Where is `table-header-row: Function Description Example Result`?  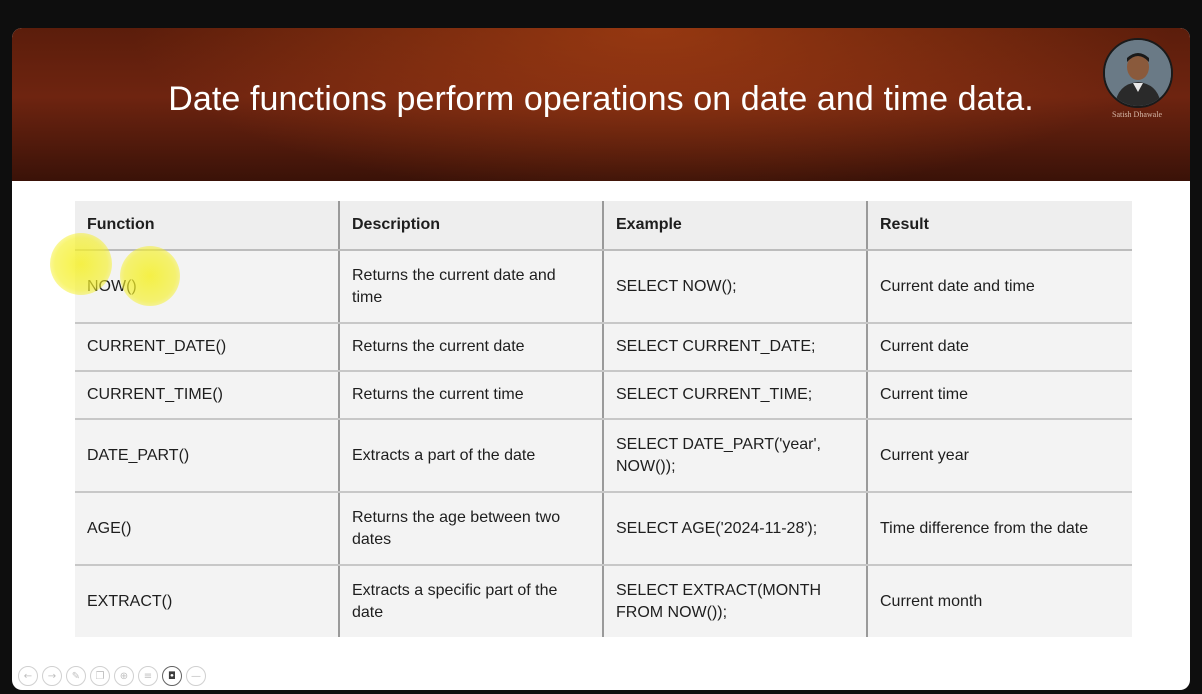
table-header-row: Function Description Example Result is located at coordinates (603, 226).